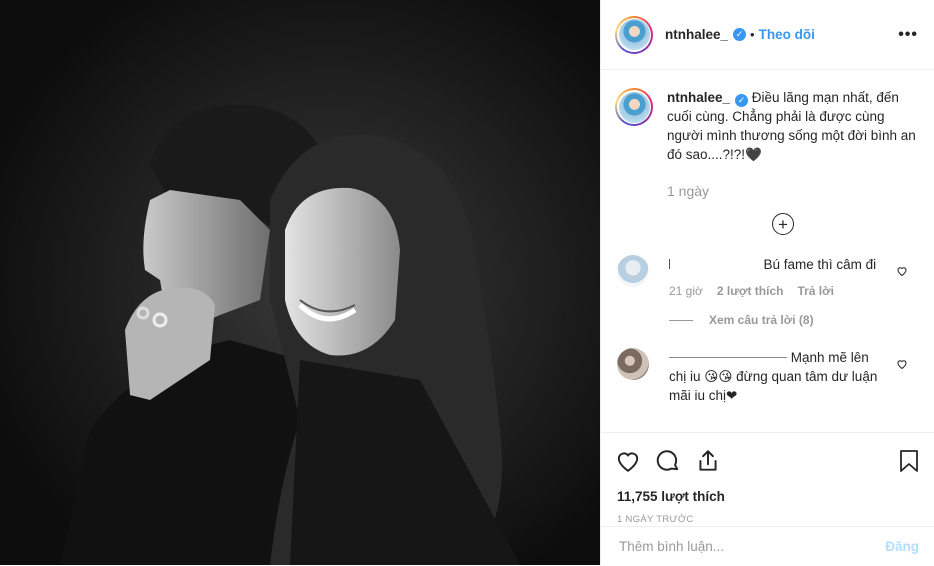  What do you see at coordinates (909, 461) in the screenshot?
I see `save-bookmark-icon` at bounding box center [909, 461].